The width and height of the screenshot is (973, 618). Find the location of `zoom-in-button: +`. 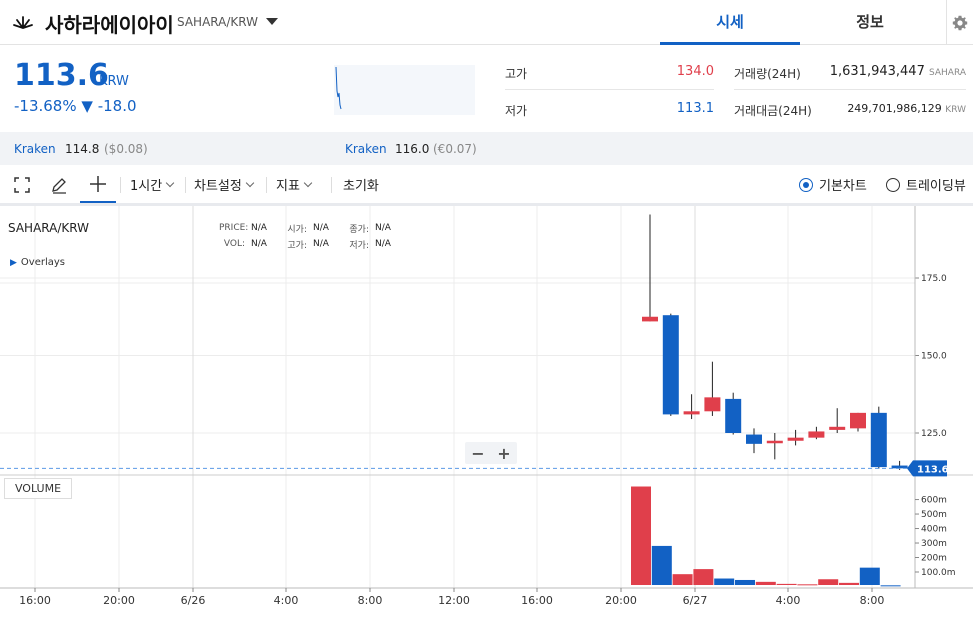

zoom-in-button: + is located at coordinates (504, 453).